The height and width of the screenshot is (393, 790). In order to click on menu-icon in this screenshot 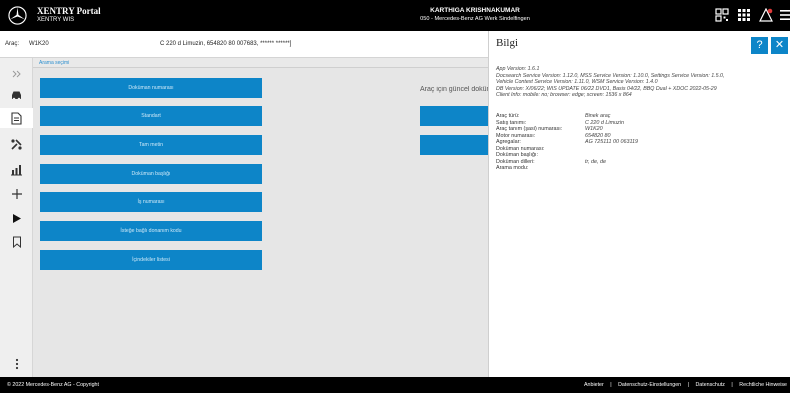, I will do `click(784, 15)`.